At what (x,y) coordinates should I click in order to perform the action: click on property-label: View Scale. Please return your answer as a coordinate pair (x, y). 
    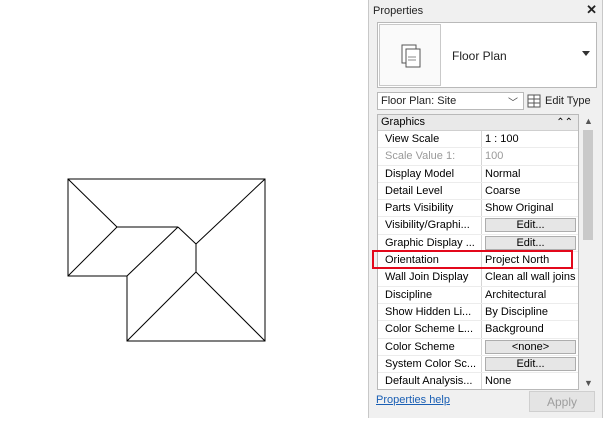
    Looking at the image, I should click on (431, 139).